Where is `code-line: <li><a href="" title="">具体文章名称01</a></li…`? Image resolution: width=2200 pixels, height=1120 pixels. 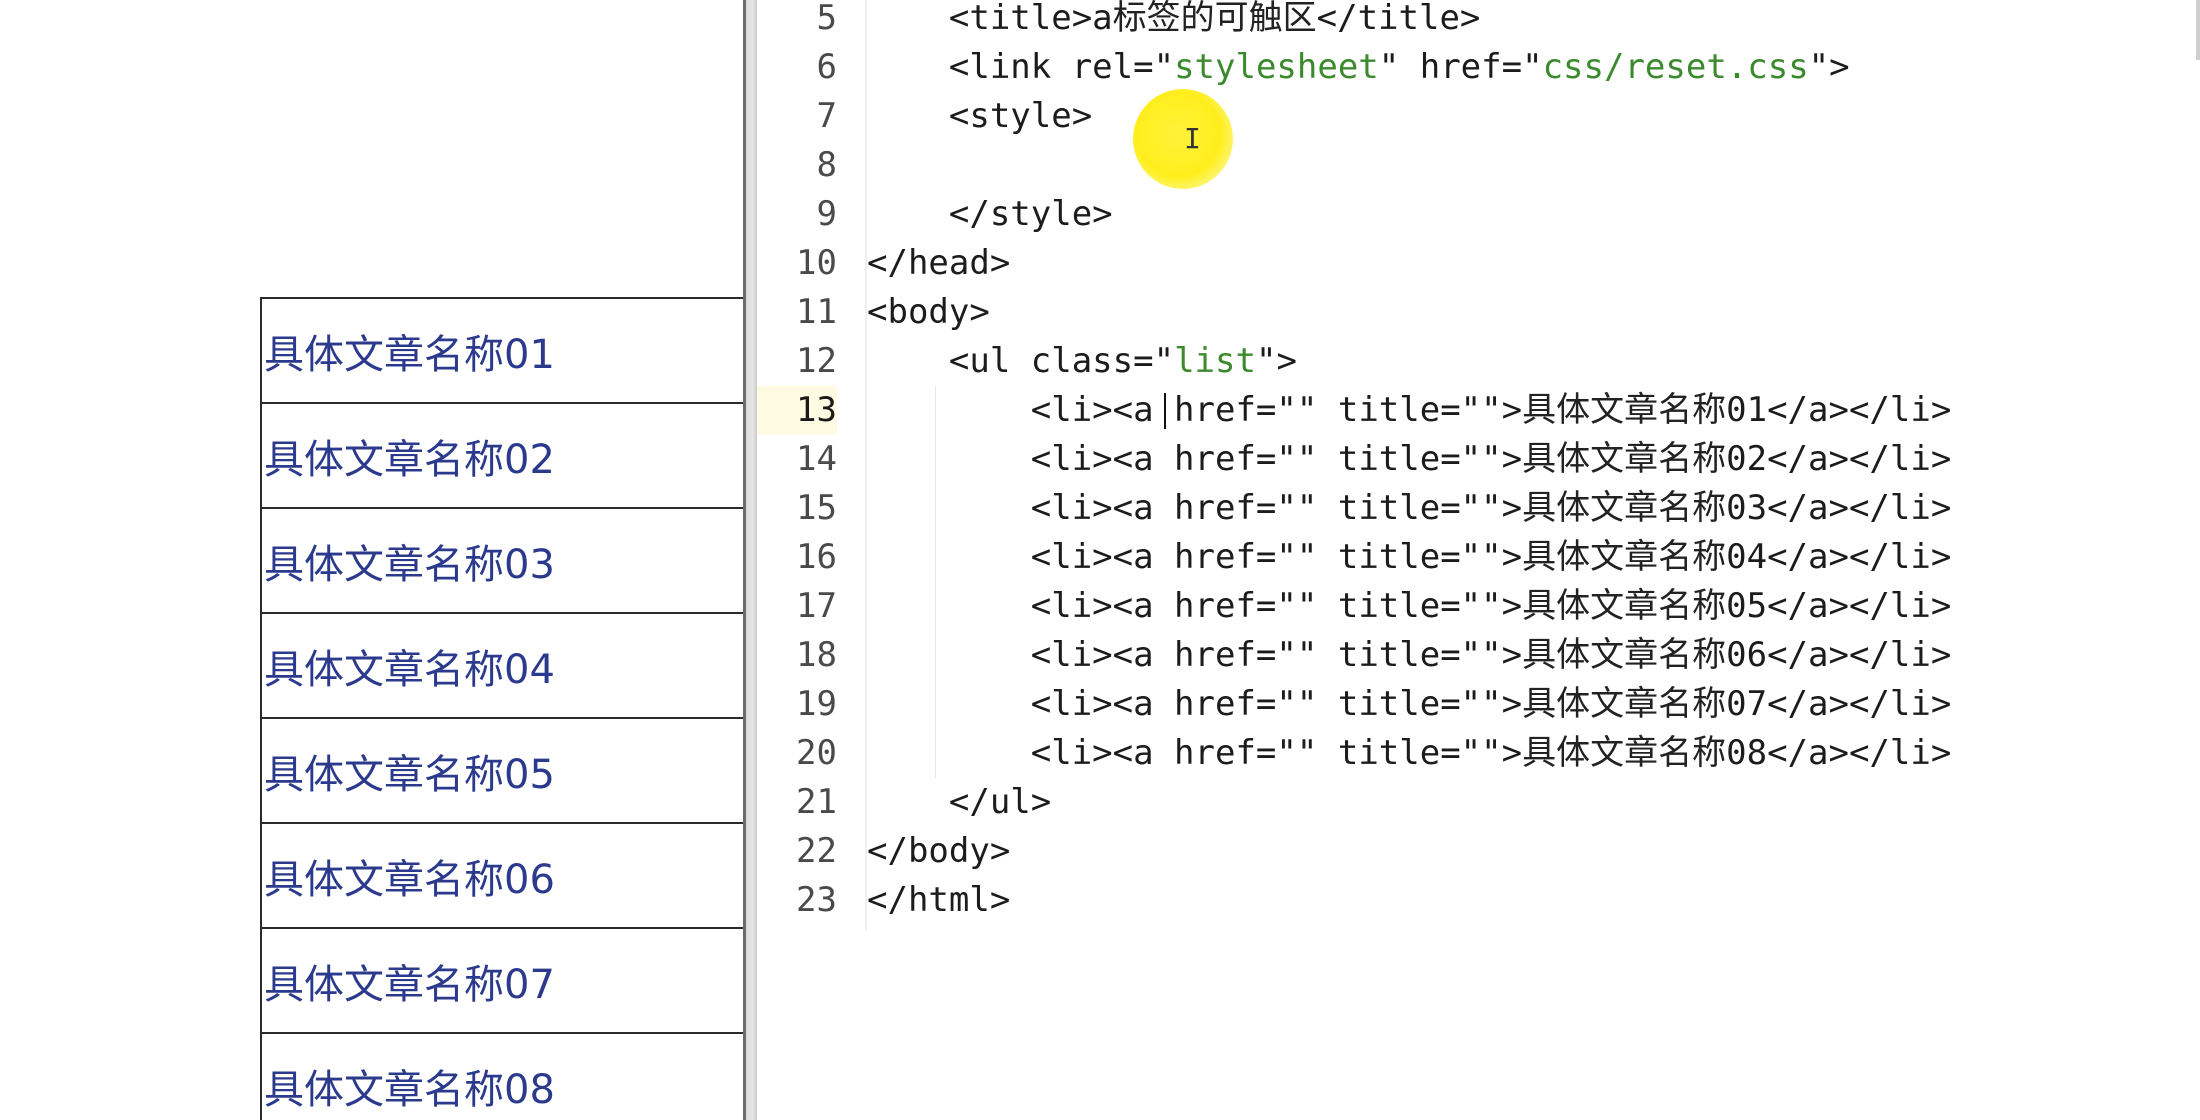 code-line: <li><a href="" title="">具体文章名称01</a></li… is located at coordinates (1409, 410).